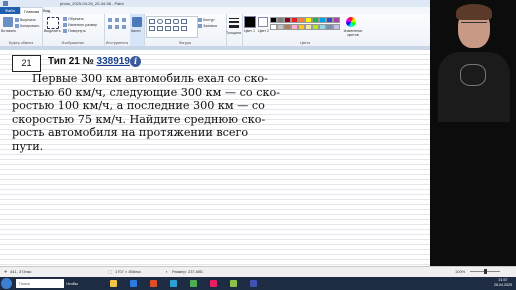  Describe the element at coordinates (117, 20) in the screenshot. I see `fill-icon` at that location.